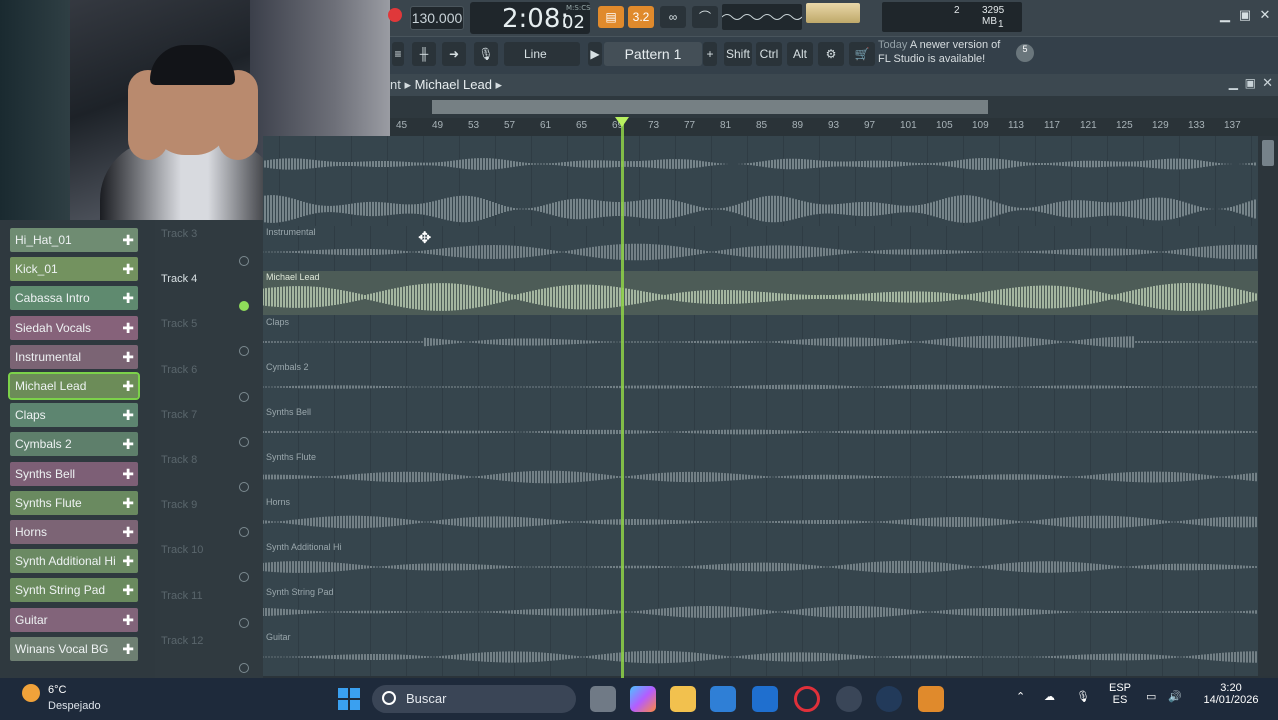 This screenshot has width=1278, height=720. What do you see at coordinates (760, 653) in the screenshot?
I see `track-lane: Guitar` at bounding box center [760, 653].